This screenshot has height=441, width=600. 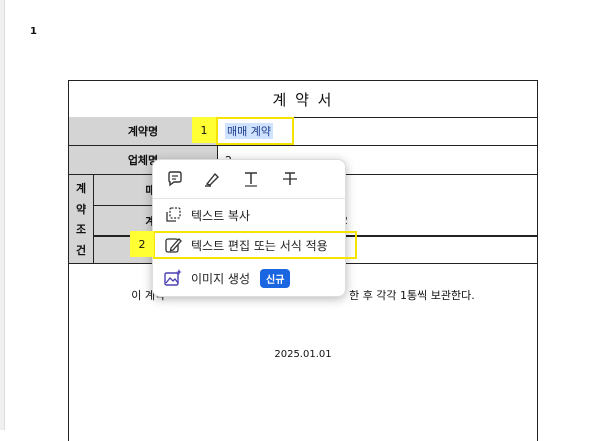 I want to click on step2-badge: 2, so click(x=142, y=244).